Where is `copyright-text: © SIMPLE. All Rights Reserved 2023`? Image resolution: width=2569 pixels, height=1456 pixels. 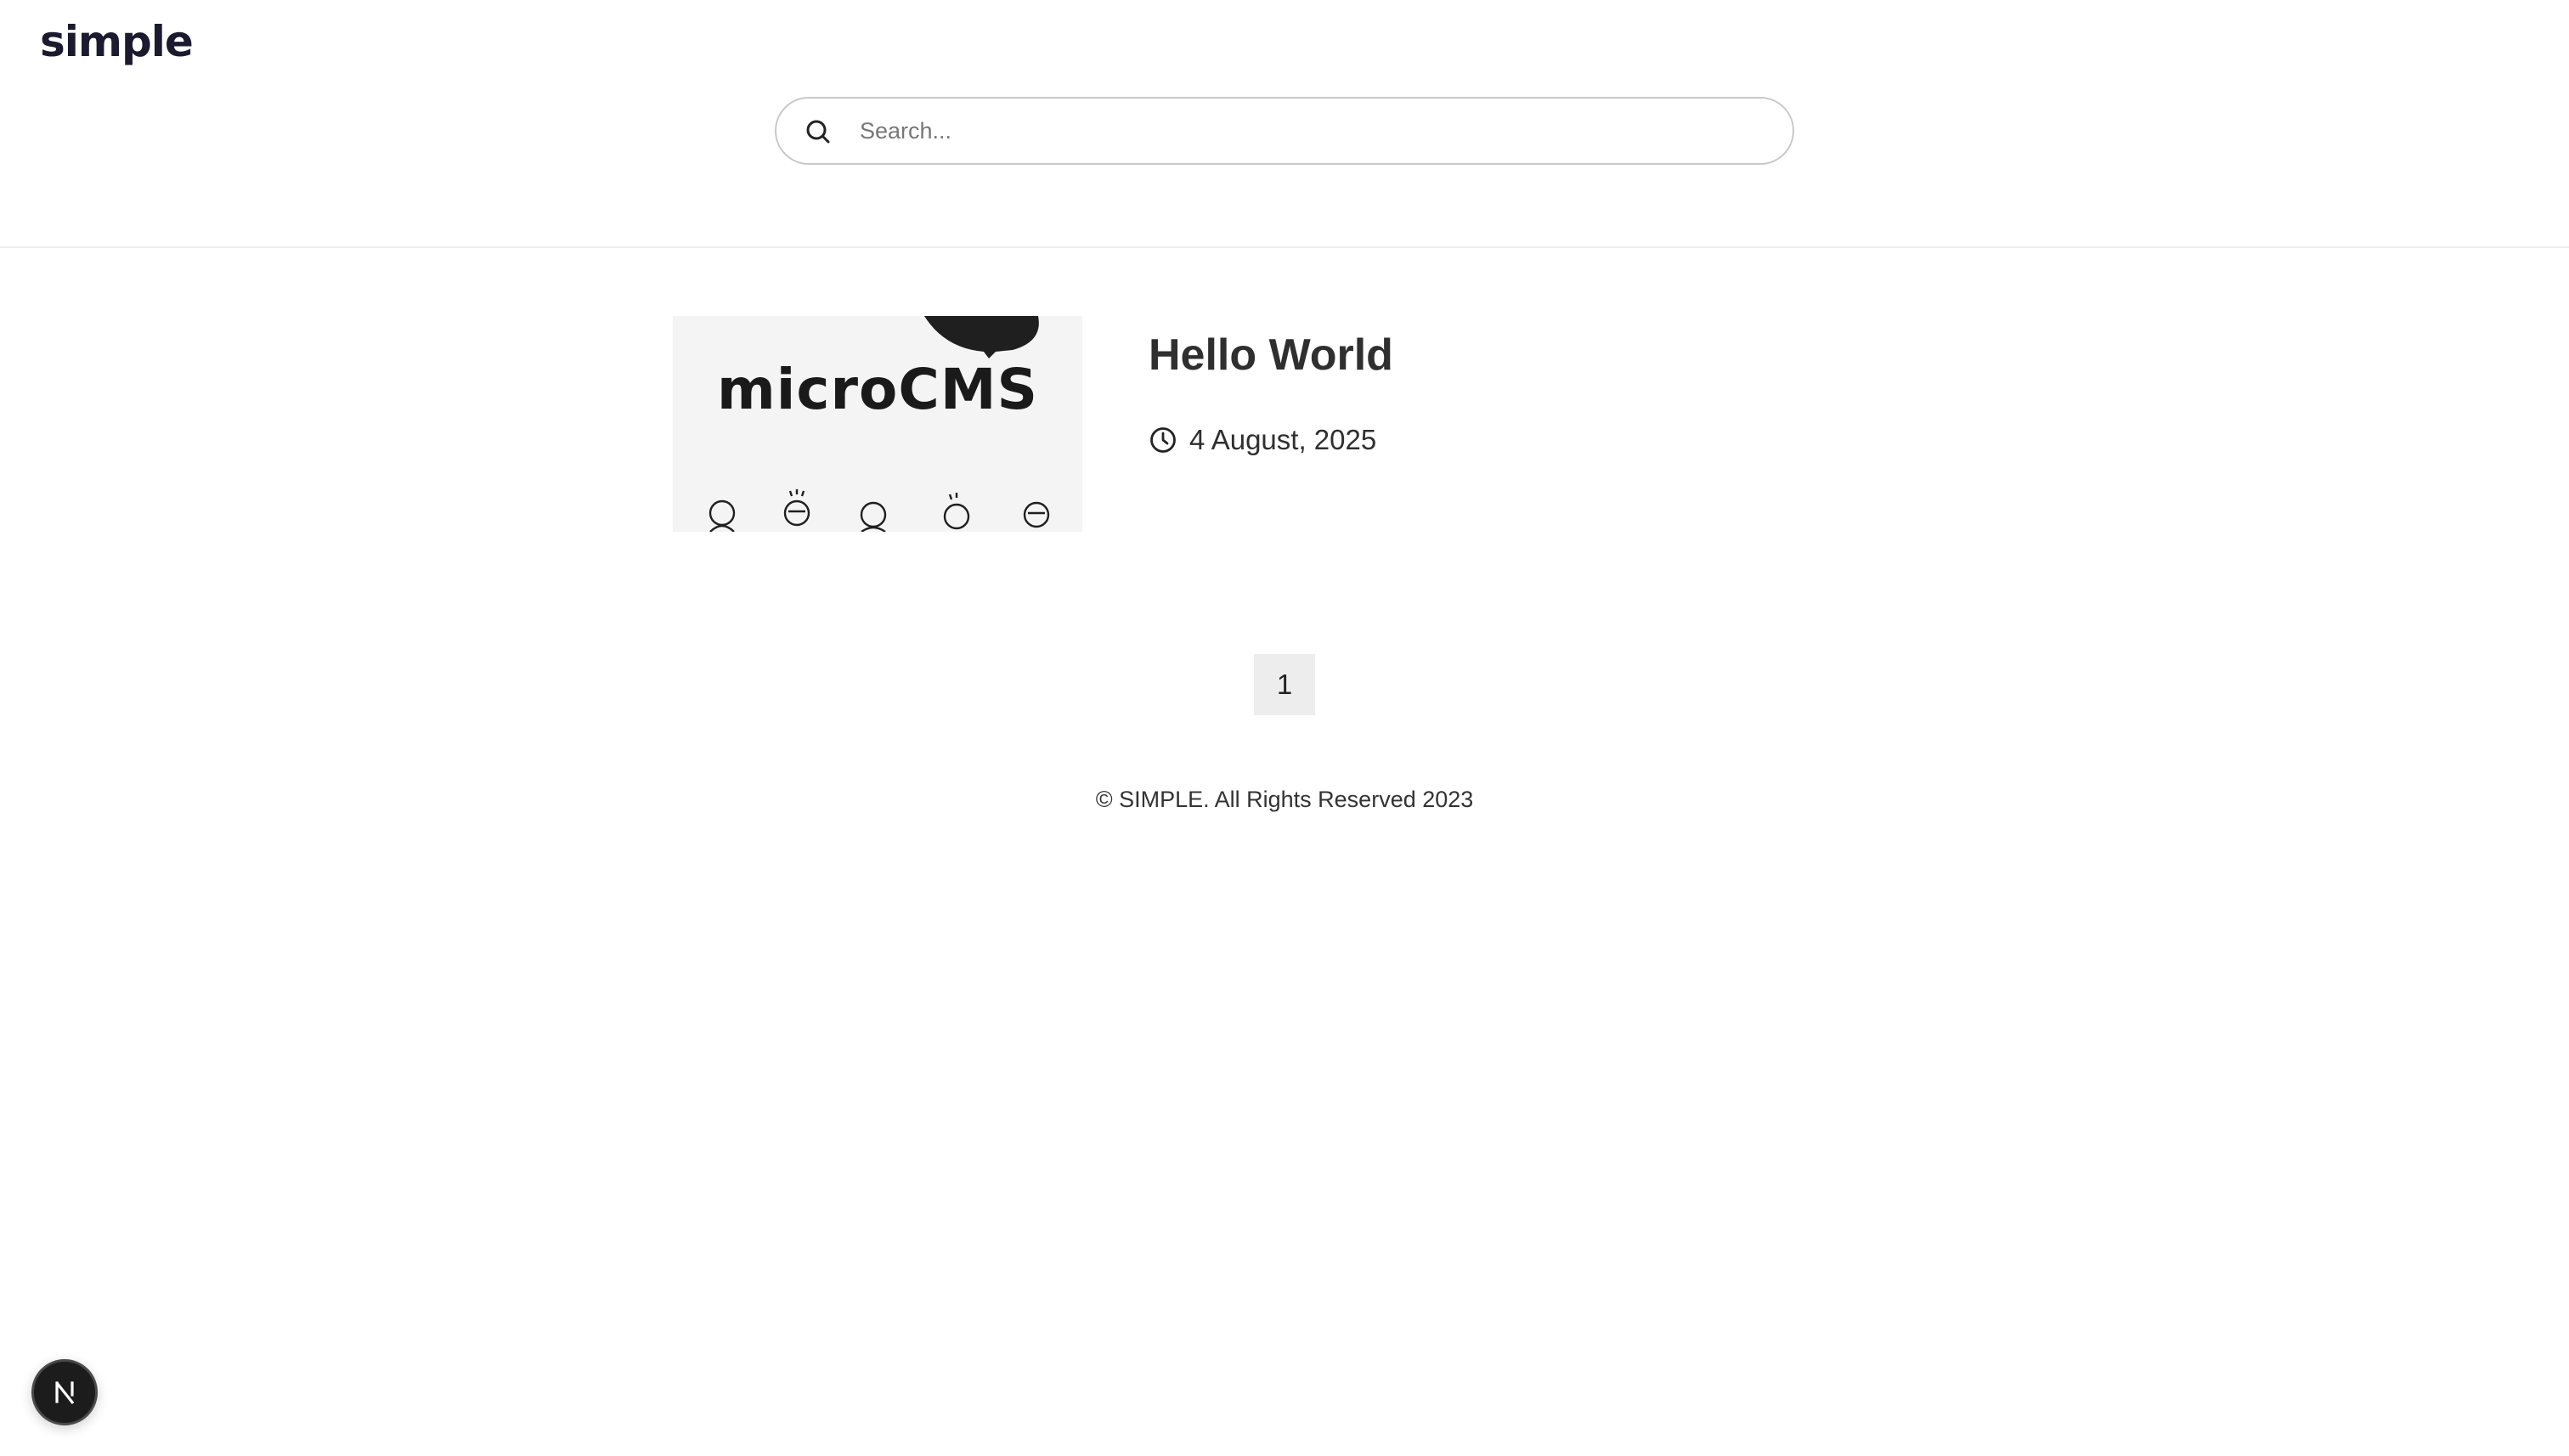 copyright-text: © SIMPLE. All Rights Reserved 2023 is located at coordinates (1284, 800).